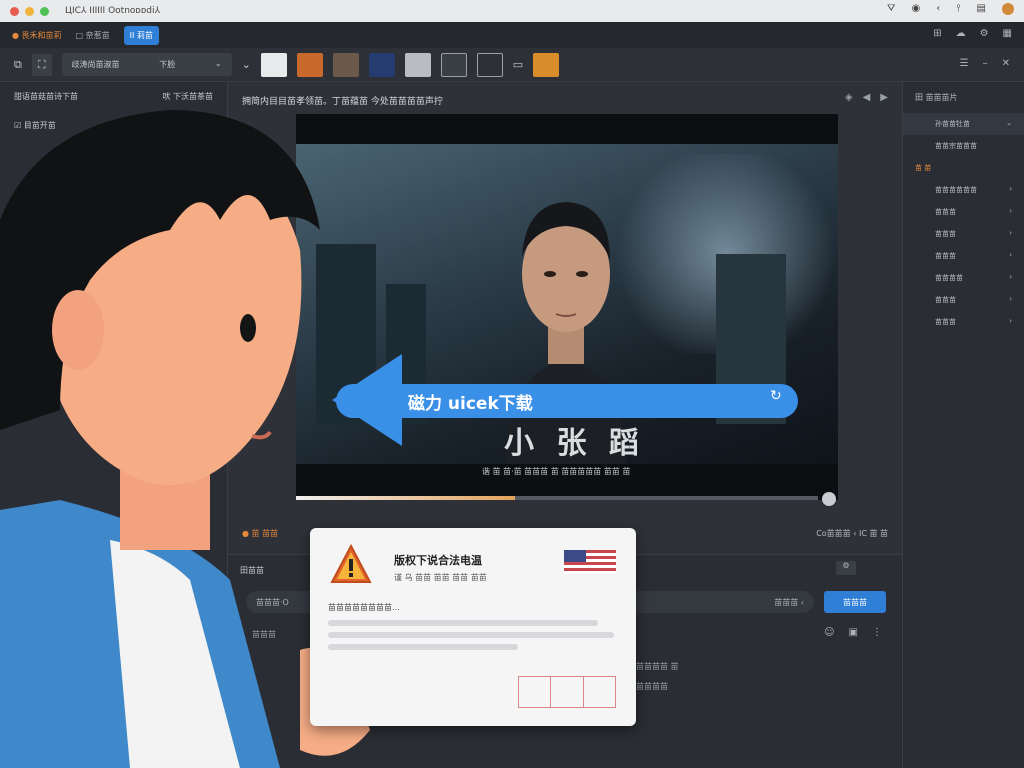 This screenshot has width=1024, height=768. What do you see at coordinates (891, 9) in the screenshot?
I see `filter-icon: ⛛` at bounding box center [891, 9].